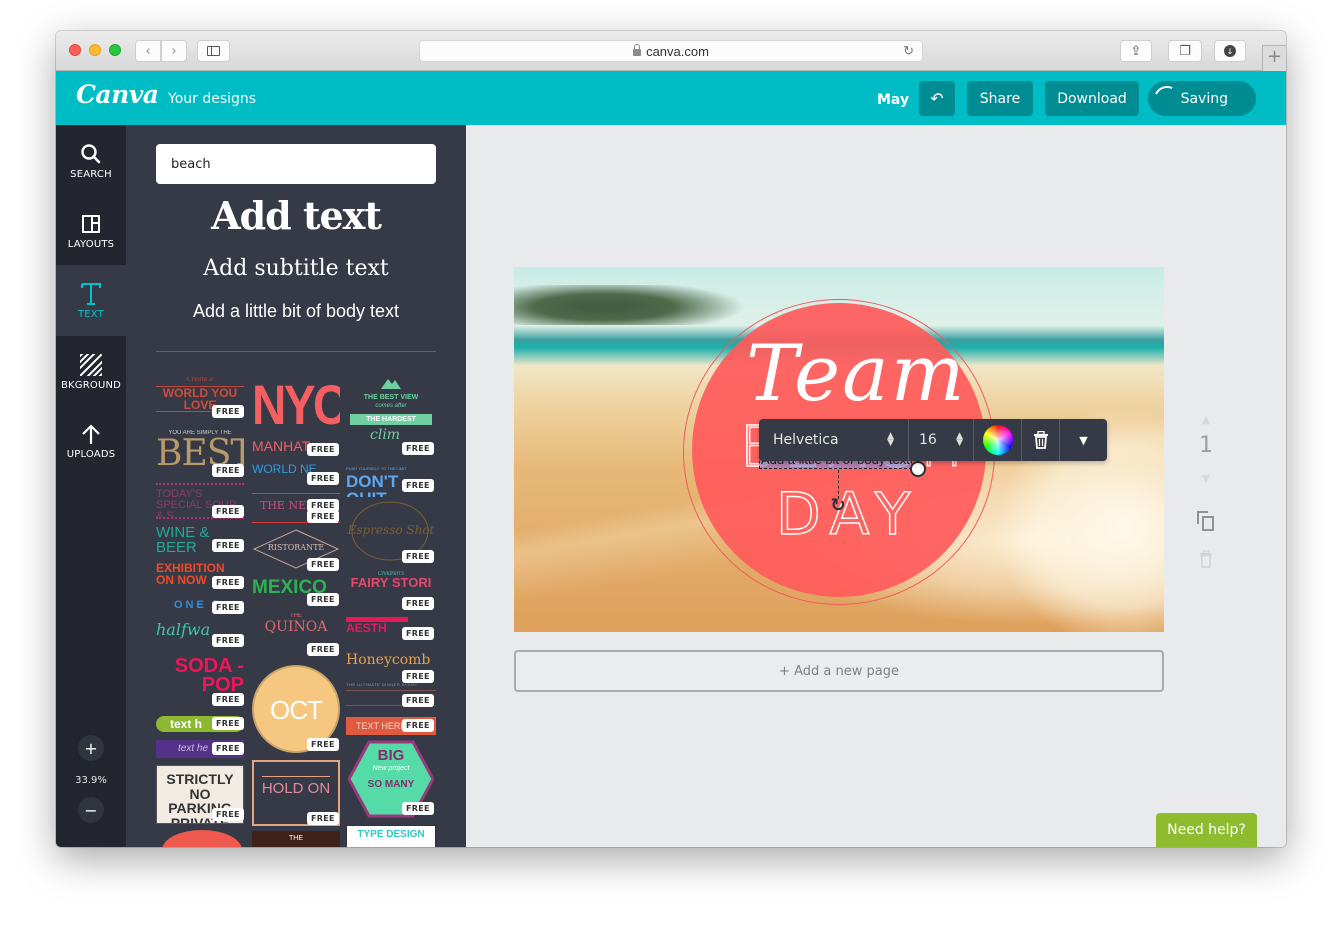  I want to click on chevron-down-icon: ▼, so click(1206, 478).